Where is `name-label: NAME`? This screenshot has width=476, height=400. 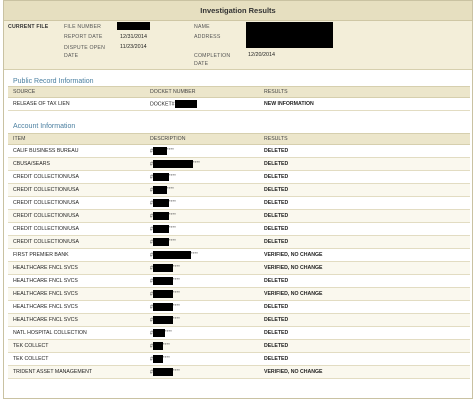
name-label: NAME is located at coordinates (202, 27).